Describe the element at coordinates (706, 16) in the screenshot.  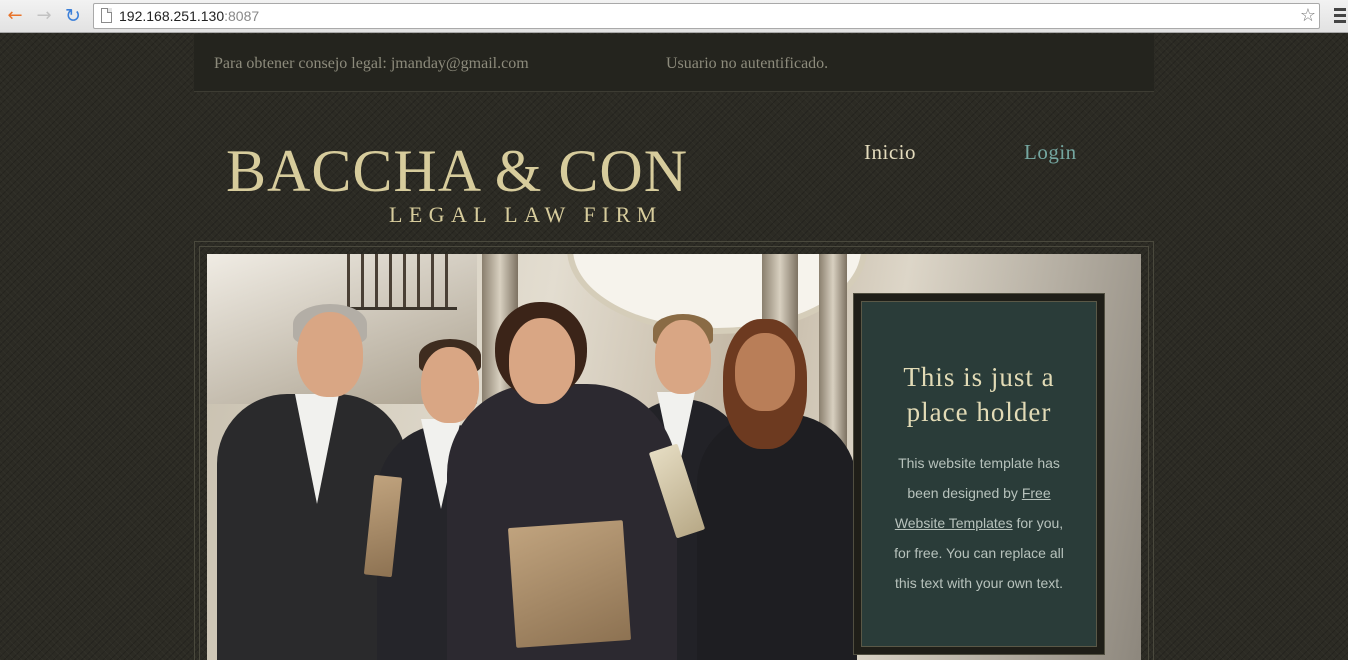
I see `address-bar: 192.168.251.130:8087 ☆` at that location.